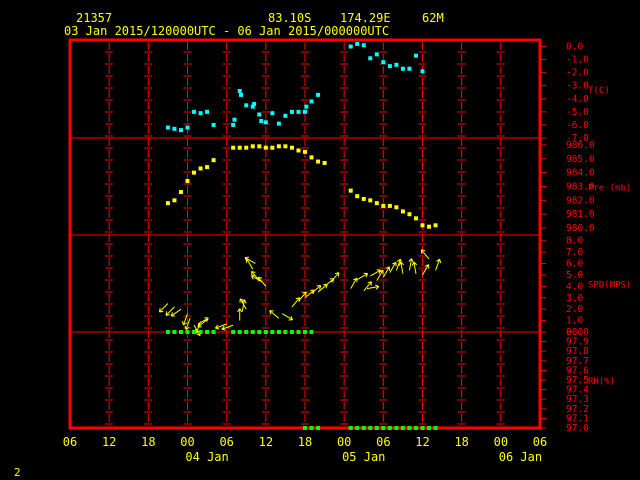 Image resolution: width=640 pixels, height=480 pixels. I want to click on y-tick-label: -5.0, so click(577, 112).